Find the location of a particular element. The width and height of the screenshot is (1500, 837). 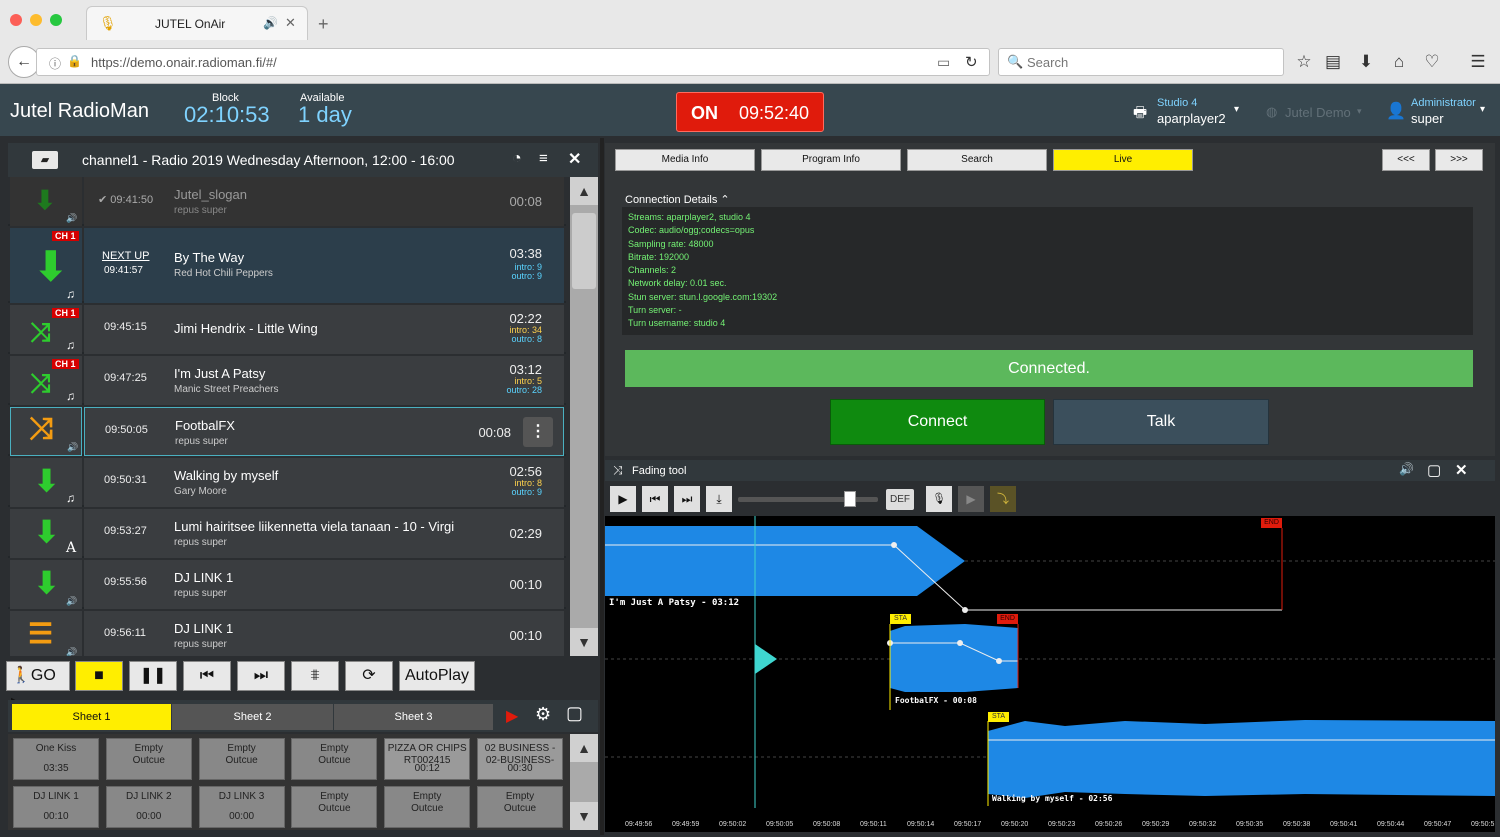

bookmark-star-icon: ☆ is located at coordinates (1304, 62).